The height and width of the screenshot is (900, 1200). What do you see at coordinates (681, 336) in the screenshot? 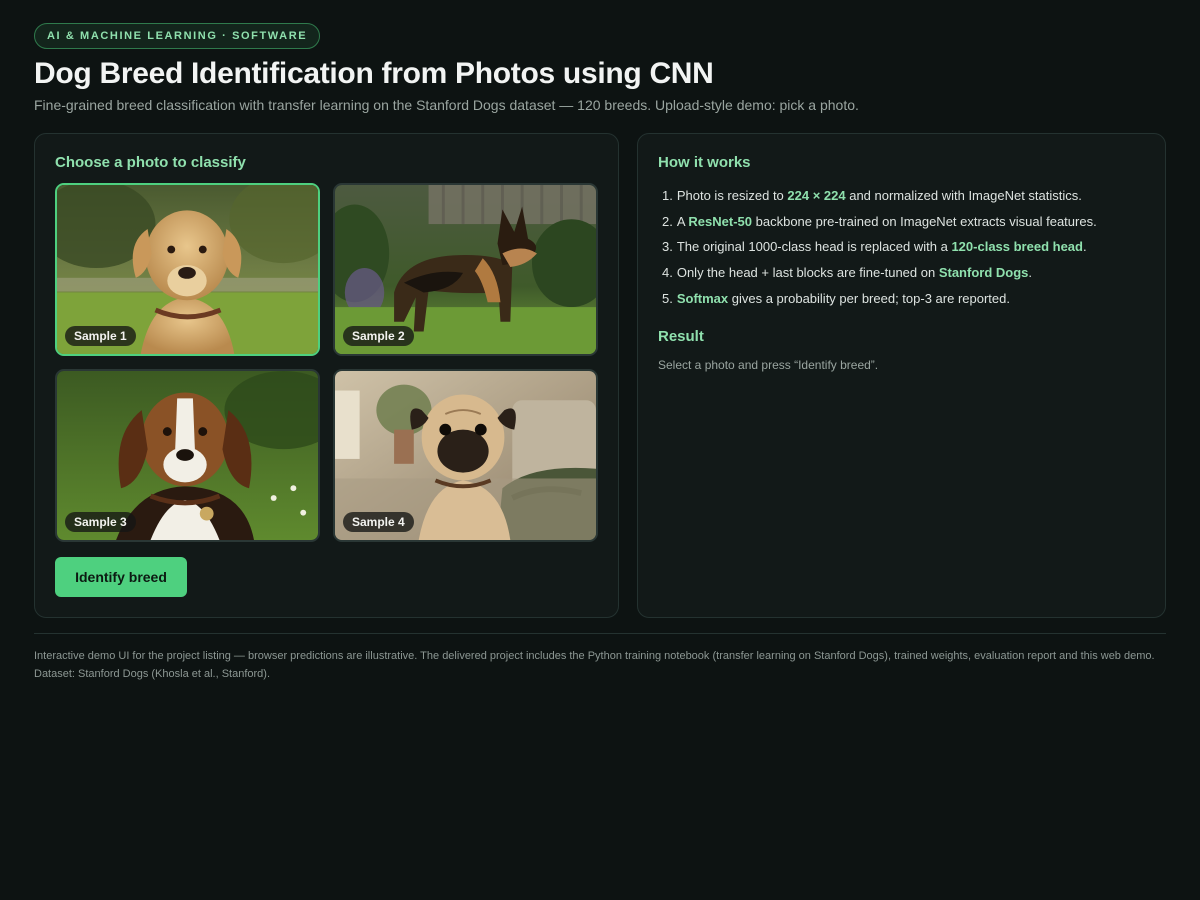
I see `result-heading: Result` at bounding box center [681, 336].